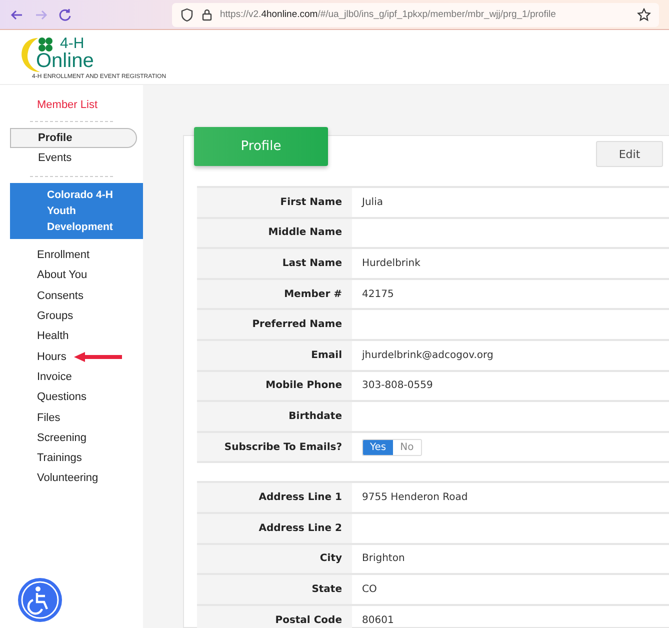 This screenshot has width=669, height=628. What do you see at coordinates (62, 397) in the screenshot?
I see `sidebar-item: Questions` at bounding box center [62, 397].